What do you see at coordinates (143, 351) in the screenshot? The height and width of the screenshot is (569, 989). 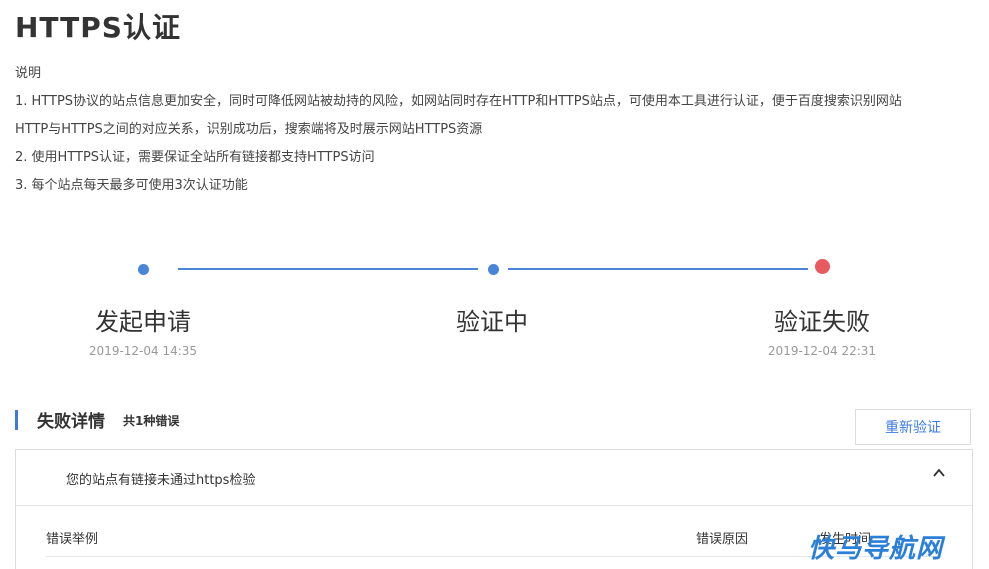 I see `step-1-time: 2019-12-04 14:35` at bounding box center [143, 351].